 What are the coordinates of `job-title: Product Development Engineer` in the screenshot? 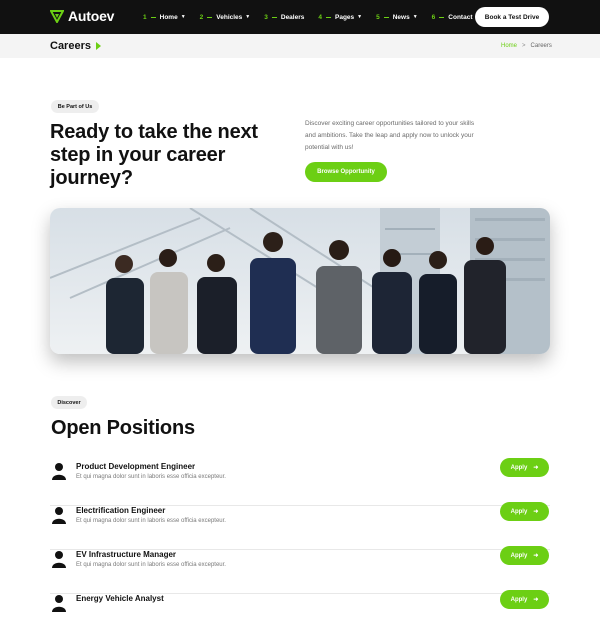 It's located at (136, 466).